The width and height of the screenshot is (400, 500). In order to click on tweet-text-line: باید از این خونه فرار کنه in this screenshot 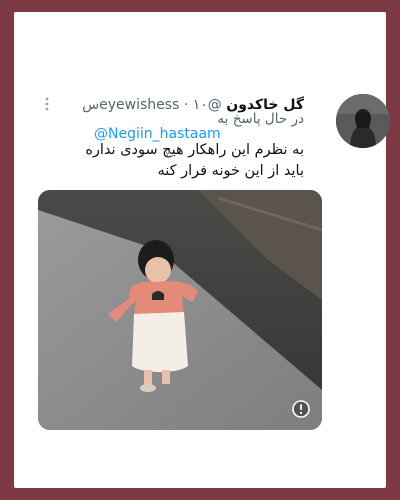, I will do `click(230, 171)`.